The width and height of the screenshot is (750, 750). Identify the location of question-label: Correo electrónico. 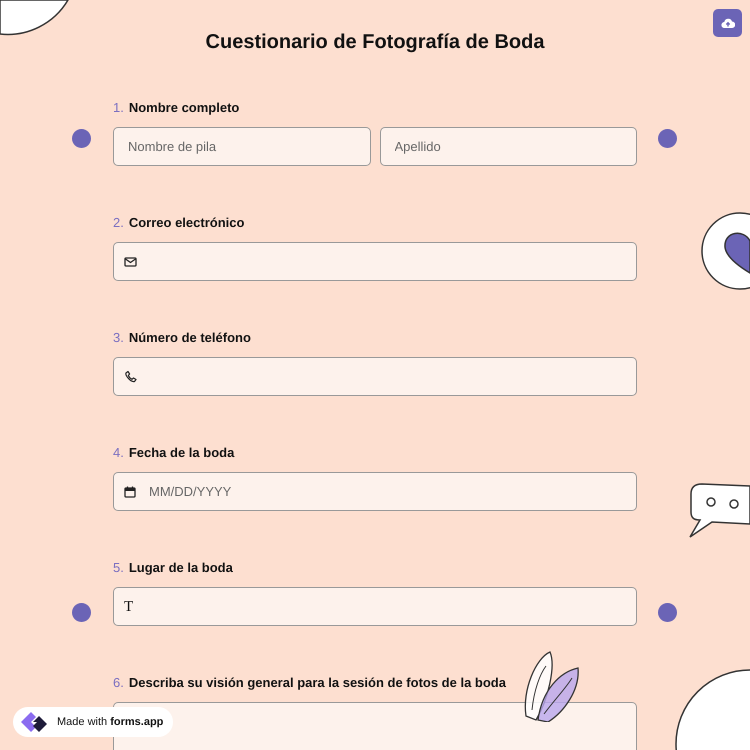
(186, 223).